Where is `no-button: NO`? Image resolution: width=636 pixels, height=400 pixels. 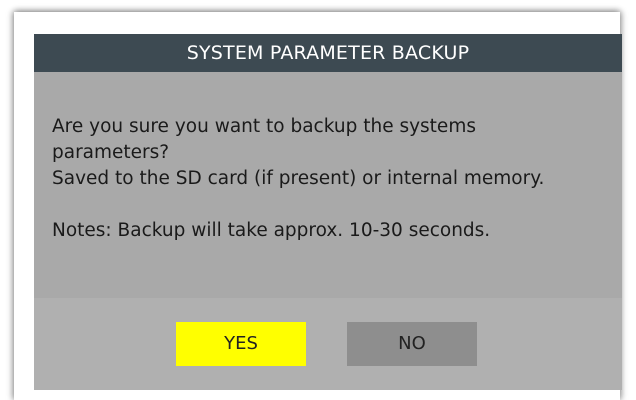
no-button: NO is located at coordinates (412, 344).